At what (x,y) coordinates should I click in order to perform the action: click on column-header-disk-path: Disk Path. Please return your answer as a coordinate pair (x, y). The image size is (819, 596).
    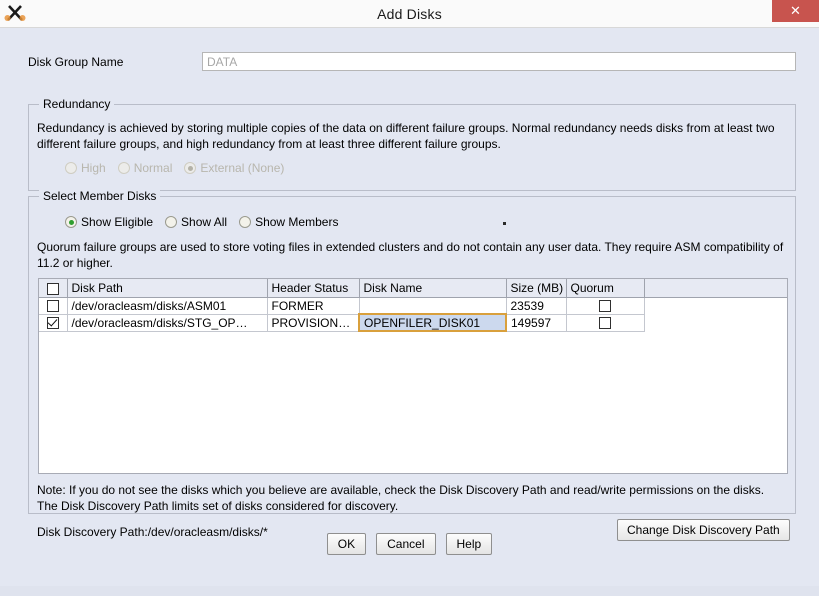
    Looking at the image, I should click on (167, 288).